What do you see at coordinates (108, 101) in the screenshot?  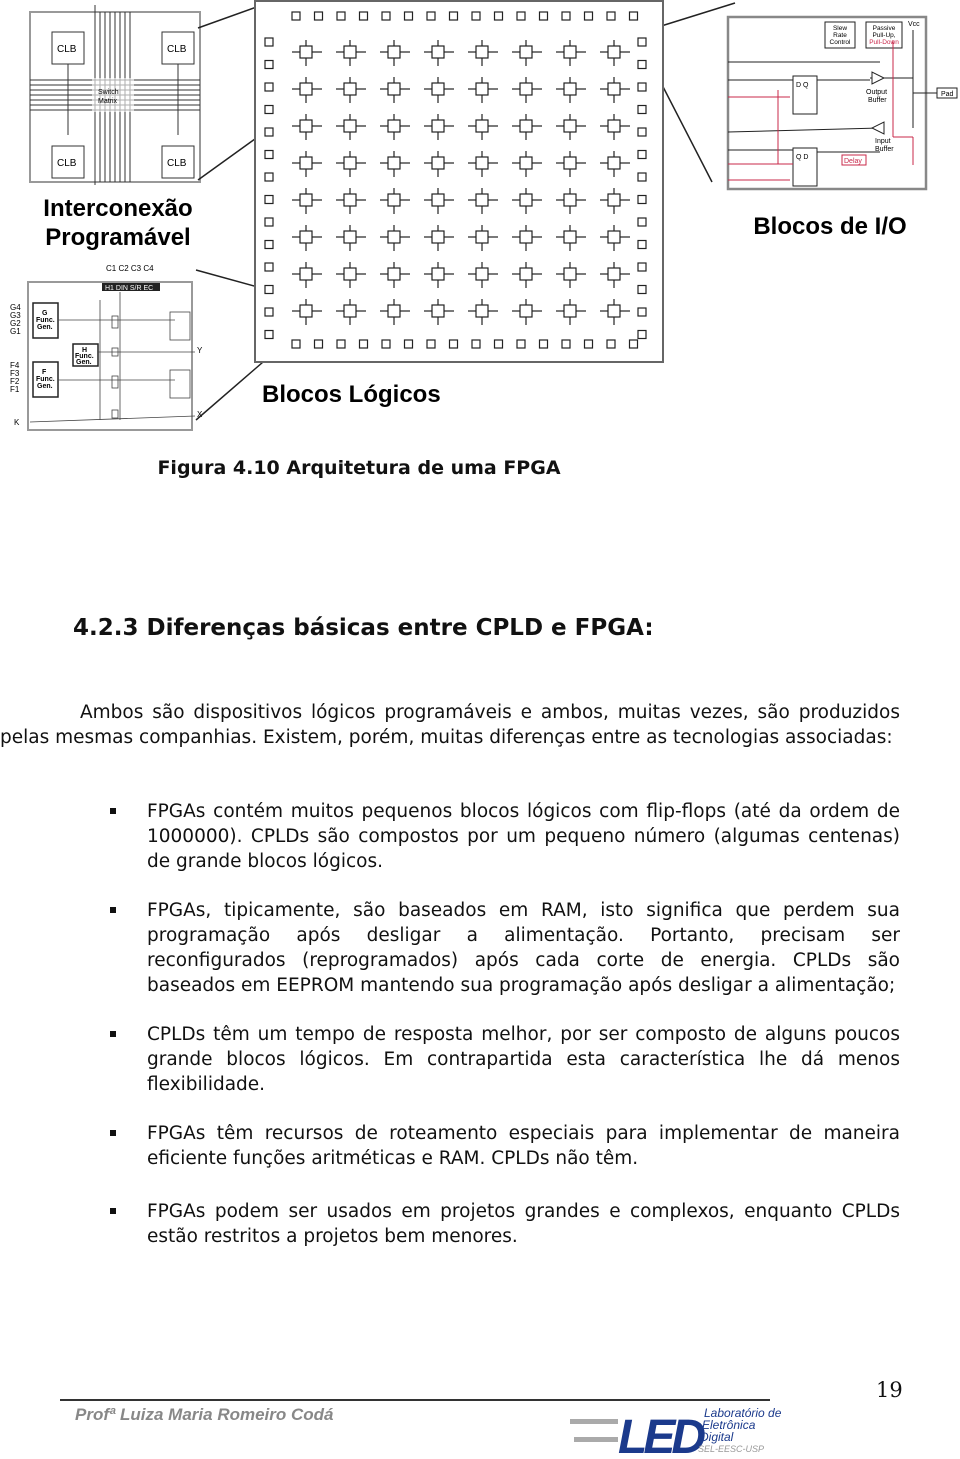 I see `switch-matrix-label-2: Matrix` at bounding box center [108, 101].